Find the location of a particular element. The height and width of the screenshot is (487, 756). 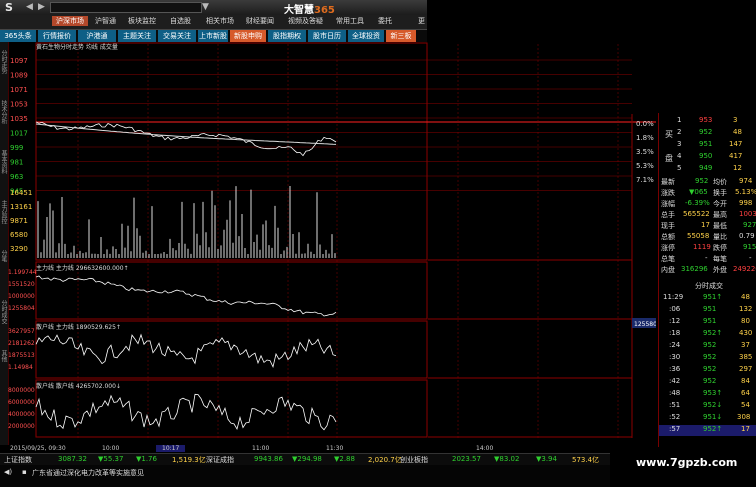

index-name: 创业板指 is located at coordinates (414, 460).